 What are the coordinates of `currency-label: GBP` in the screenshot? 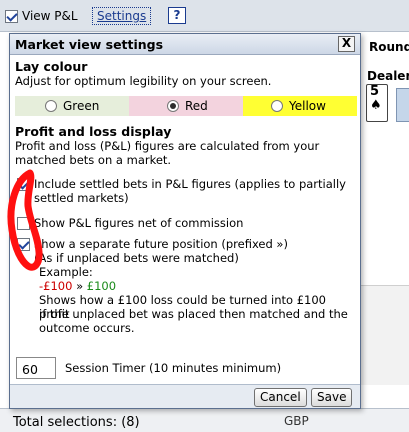 It's located at (296, 421).